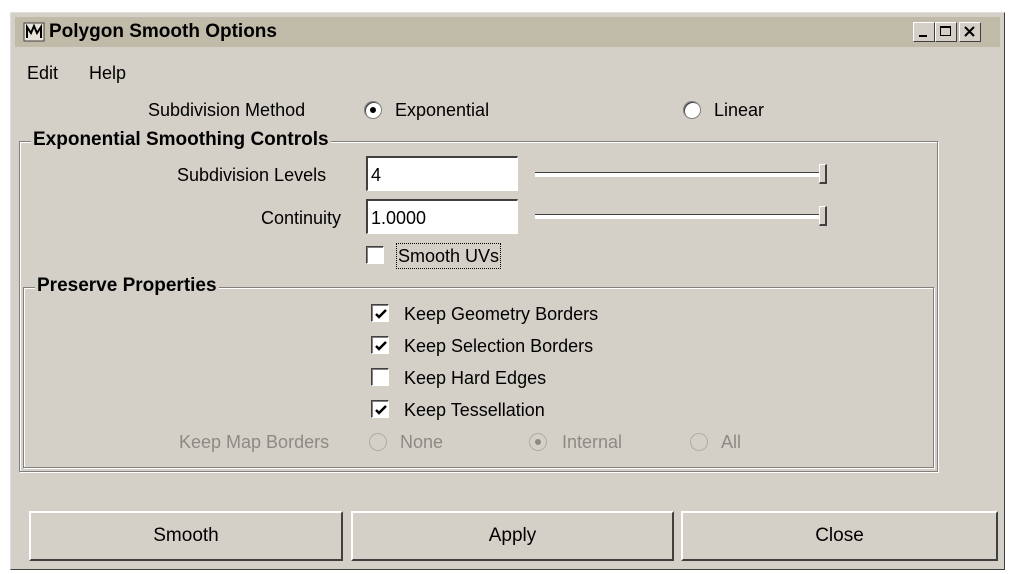  I want to click on keep-geometry-borders-checkbox, so click(380, 313).